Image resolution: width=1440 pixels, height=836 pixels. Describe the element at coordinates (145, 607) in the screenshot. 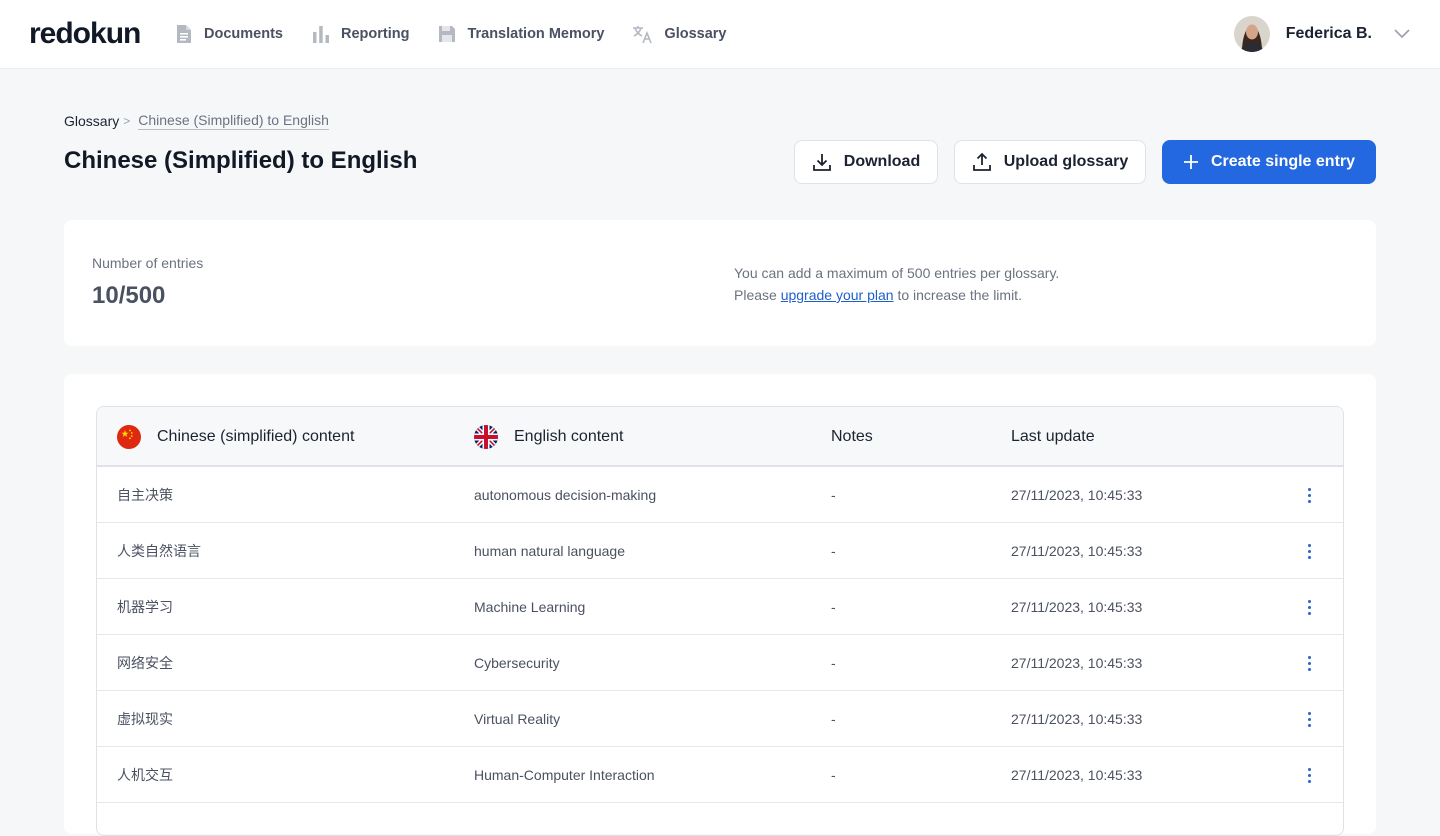

I see `source-cell: 机器学习` at that location.